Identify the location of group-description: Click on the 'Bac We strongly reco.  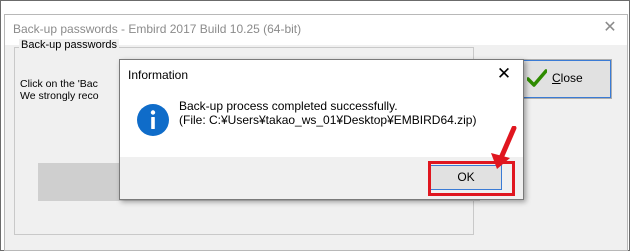
(59, 90).